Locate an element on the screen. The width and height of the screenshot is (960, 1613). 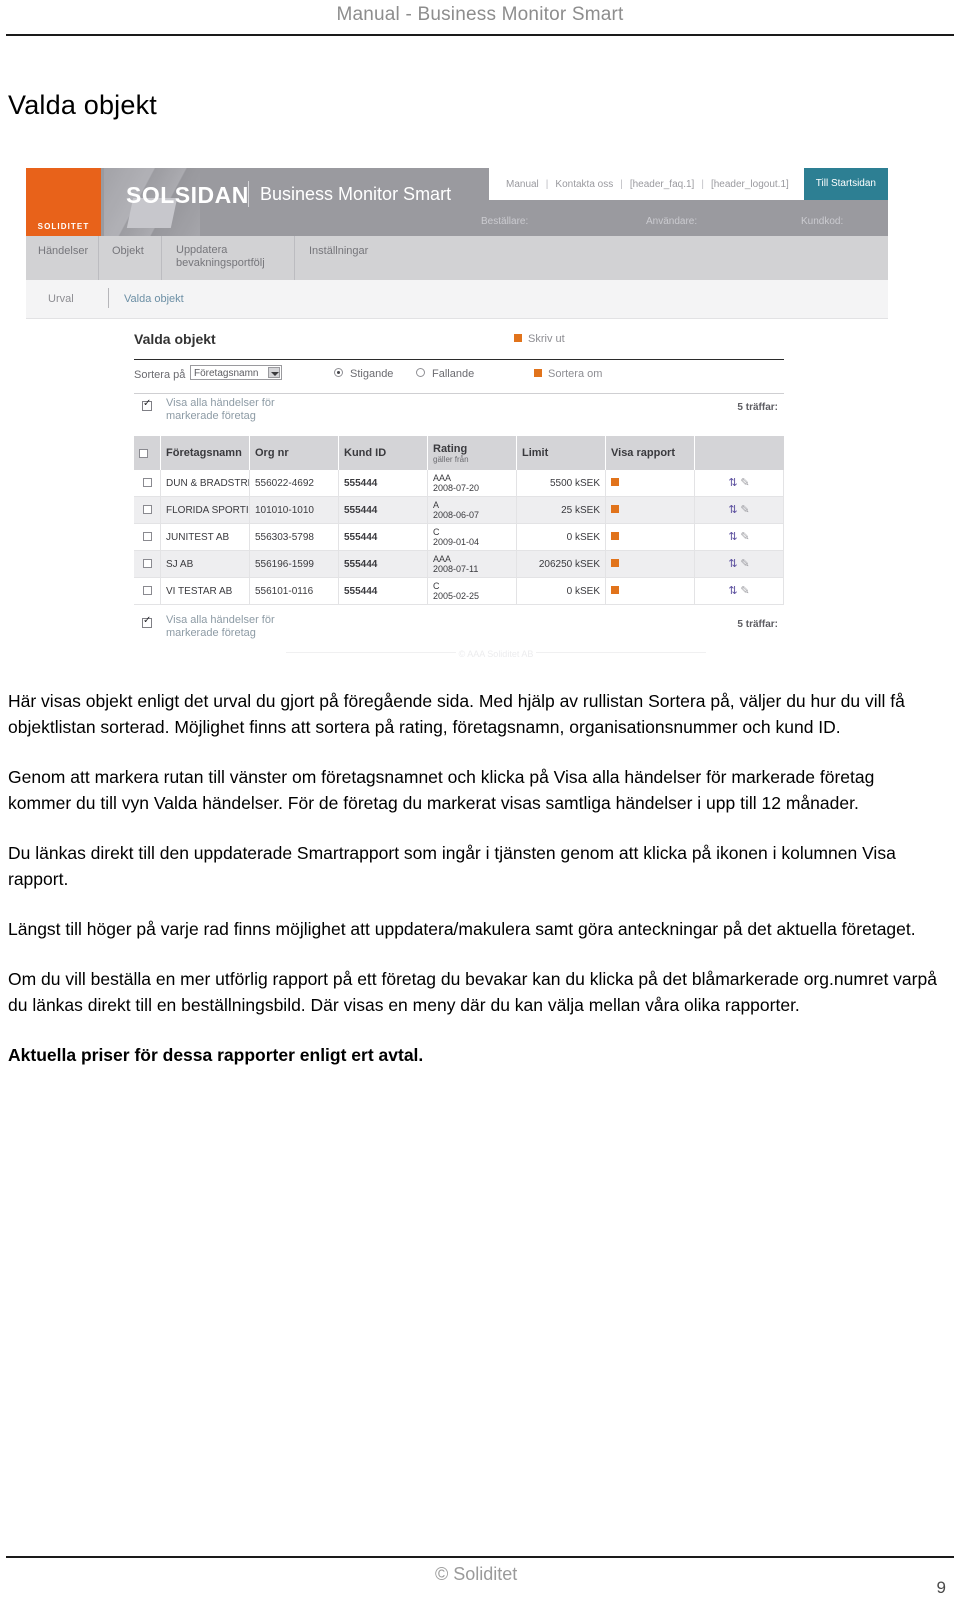
col-orgnr: Org nr is located at coordinates (294, 453).